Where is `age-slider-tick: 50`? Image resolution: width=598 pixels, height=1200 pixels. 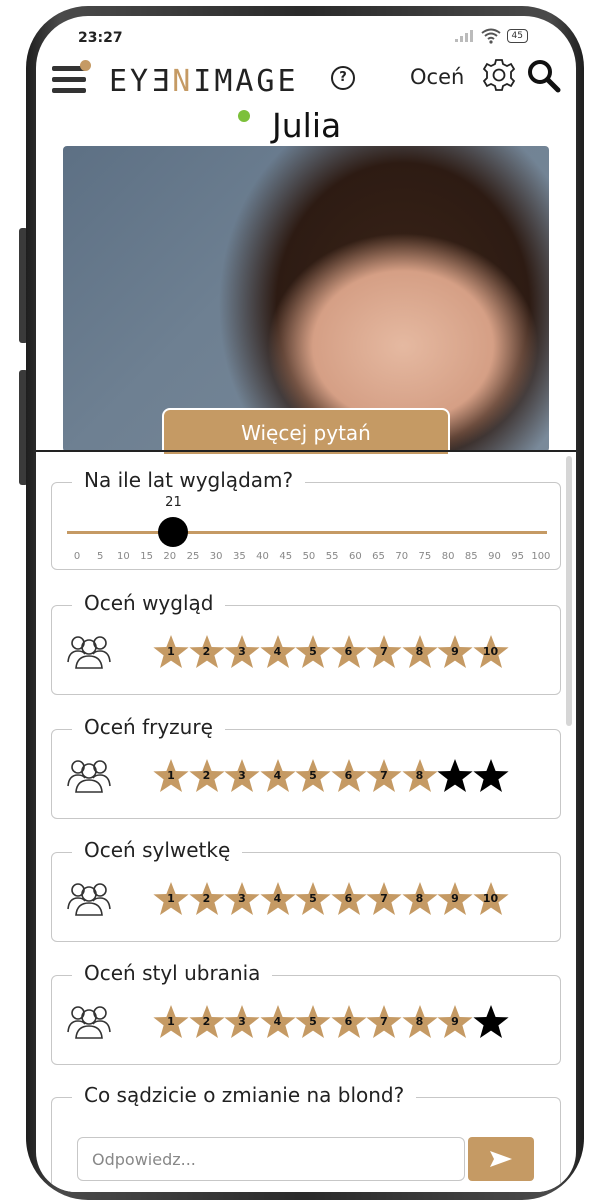
age-slider-tick: 50 is located at coordinates (309, 556).